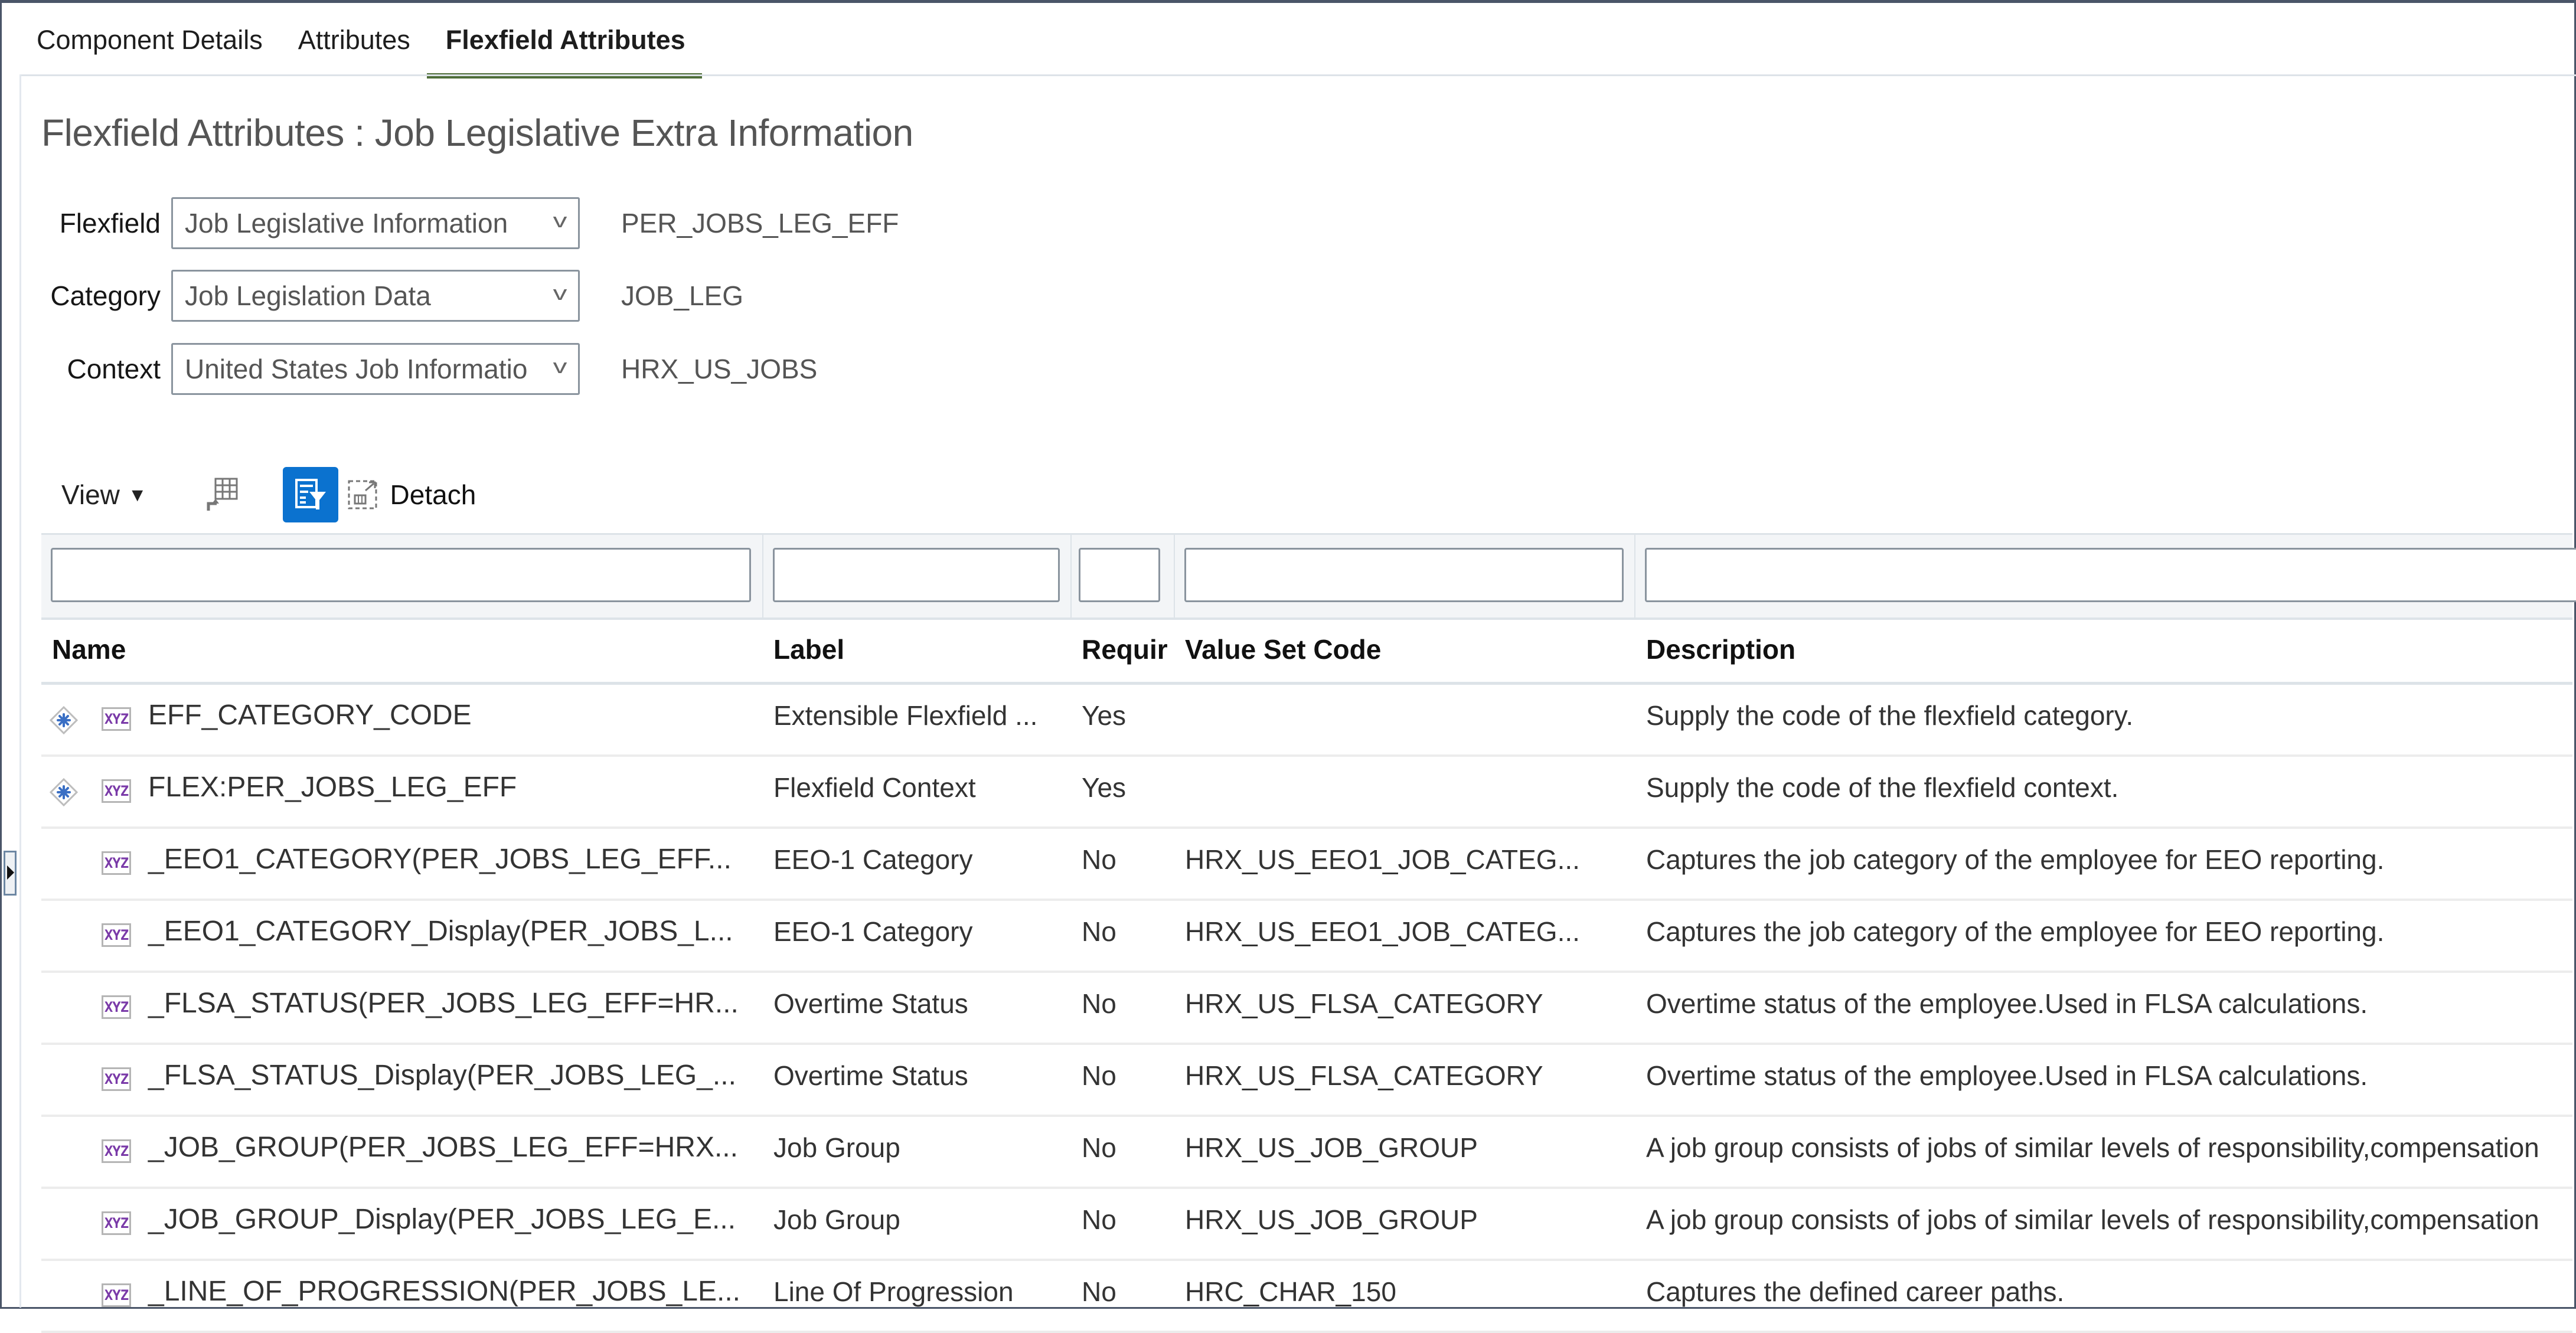 The height and width of the screenshot is (1333, 2576). What do you see at coordinates (564, 50) in the screenshot?
I see `tab-flexfield-attributes: Flexfield Attributes` at bounding box center [564, 50].